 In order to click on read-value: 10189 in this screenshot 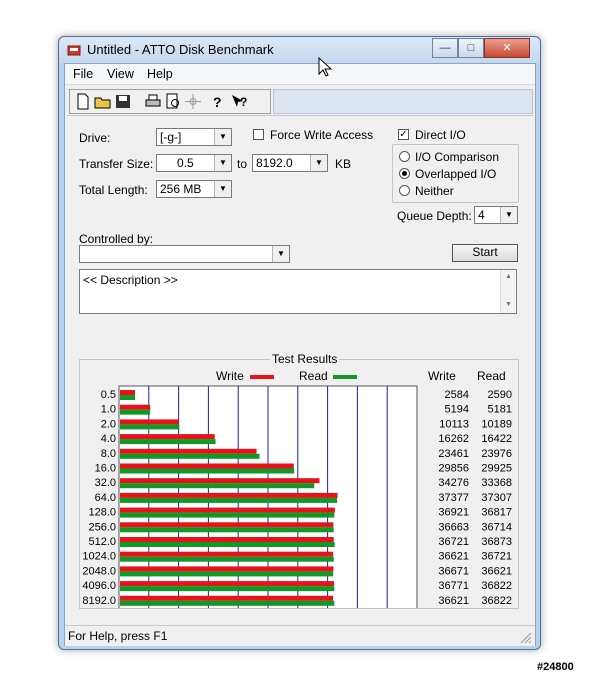, I will do `click(496, 424)`.